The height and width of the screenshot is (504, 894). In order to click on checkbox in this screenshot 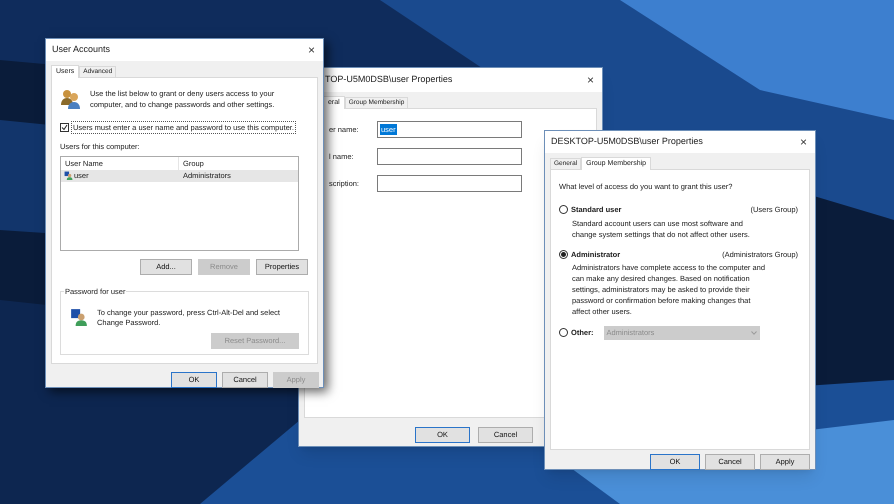, I will do `click(64, 127)`.